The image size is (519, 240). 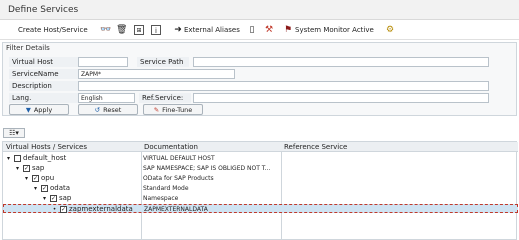 I want to click on node-documentation: Standard Mode, so click(x=166, y=188).